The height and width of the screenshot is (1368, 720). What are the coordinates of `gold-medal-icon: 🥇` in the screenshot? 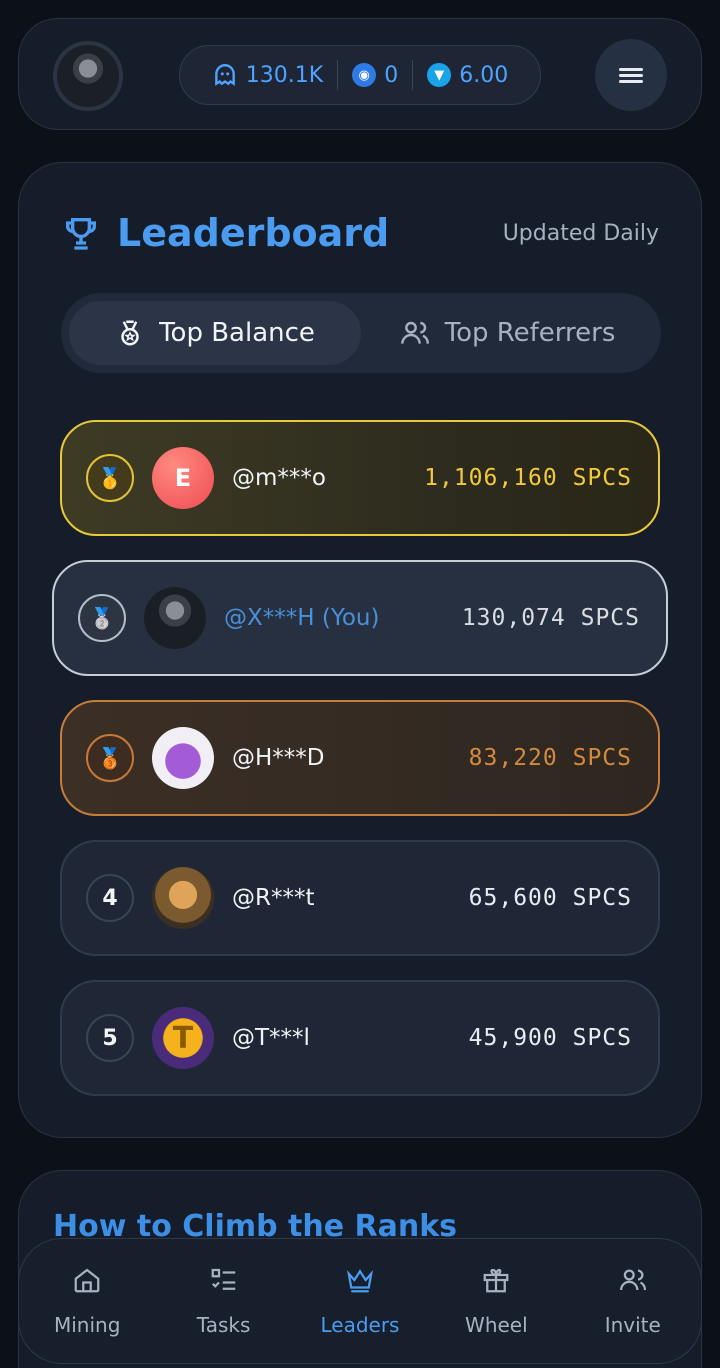 It's located at (110, 478).